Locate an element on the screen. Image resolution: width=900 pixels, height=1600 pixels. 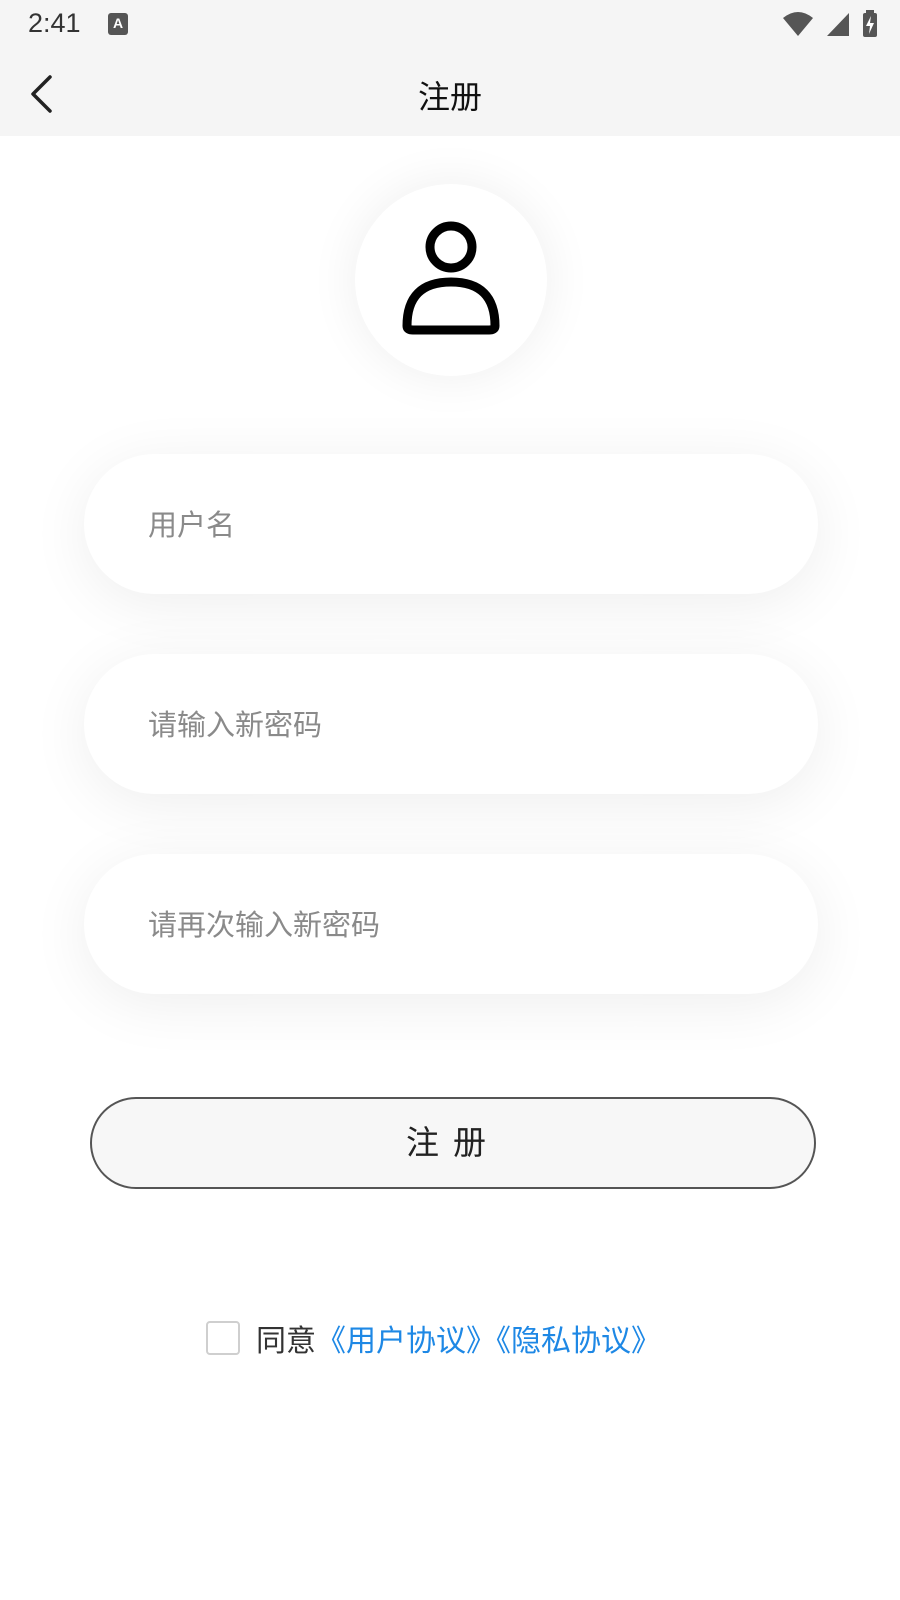
wifi-icon is located at coordinates (797, 24).